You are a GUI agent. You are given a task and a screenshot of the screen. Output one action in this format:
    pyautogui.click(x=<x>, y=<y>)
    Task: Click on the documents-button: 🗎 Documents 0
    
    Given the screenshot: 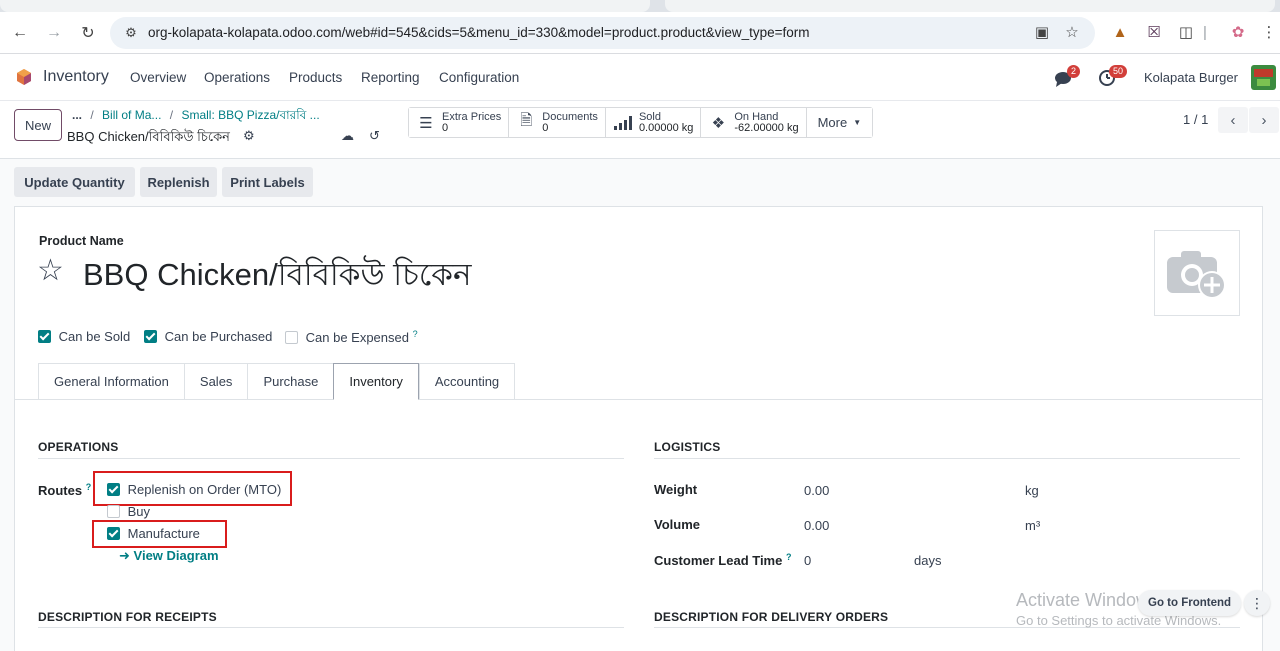 What is the action you would take?
    pyautogui.click(x=557, y=122)
    